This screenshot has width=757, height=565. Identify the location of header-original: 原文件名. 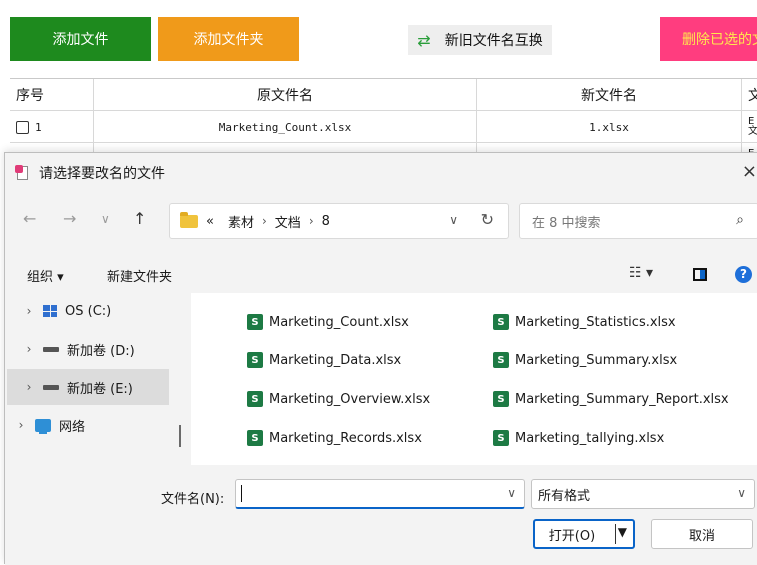
(285, 95).